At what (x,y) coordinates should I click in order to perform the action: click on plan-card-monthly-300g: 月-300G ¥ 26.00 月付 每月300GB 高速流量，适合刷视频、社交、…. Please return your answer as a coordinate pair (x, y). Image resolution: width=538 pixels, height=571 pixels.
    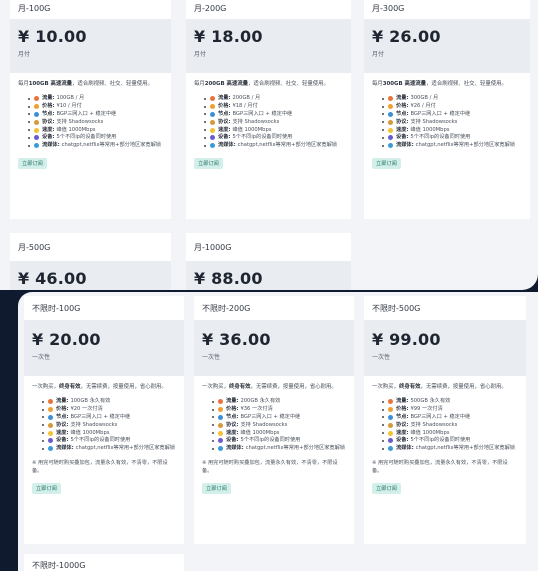
    Looking at the image, I should click on (447, 109).